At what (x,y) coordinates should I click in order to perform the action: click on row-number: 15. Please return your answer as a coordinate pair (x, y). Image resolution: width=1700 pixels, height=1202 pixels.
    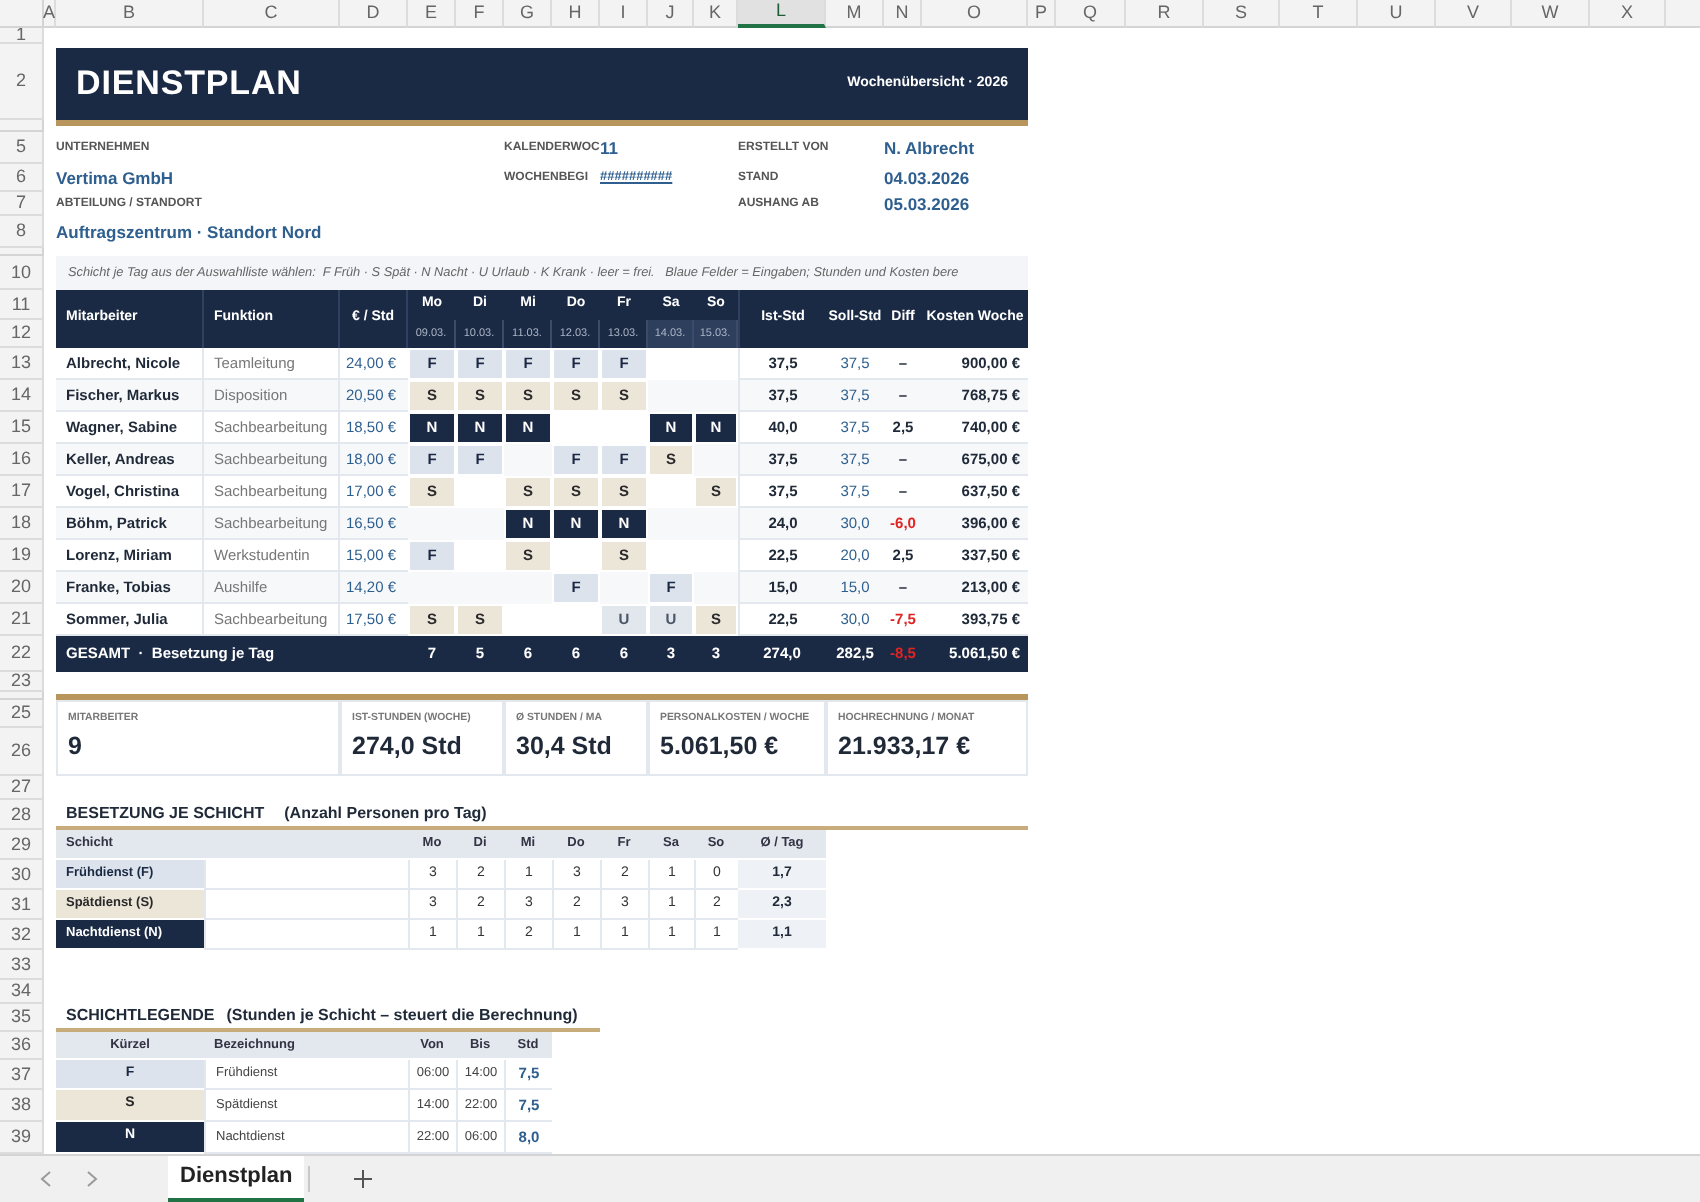
    Looking at the image, I should click on (22, 428).